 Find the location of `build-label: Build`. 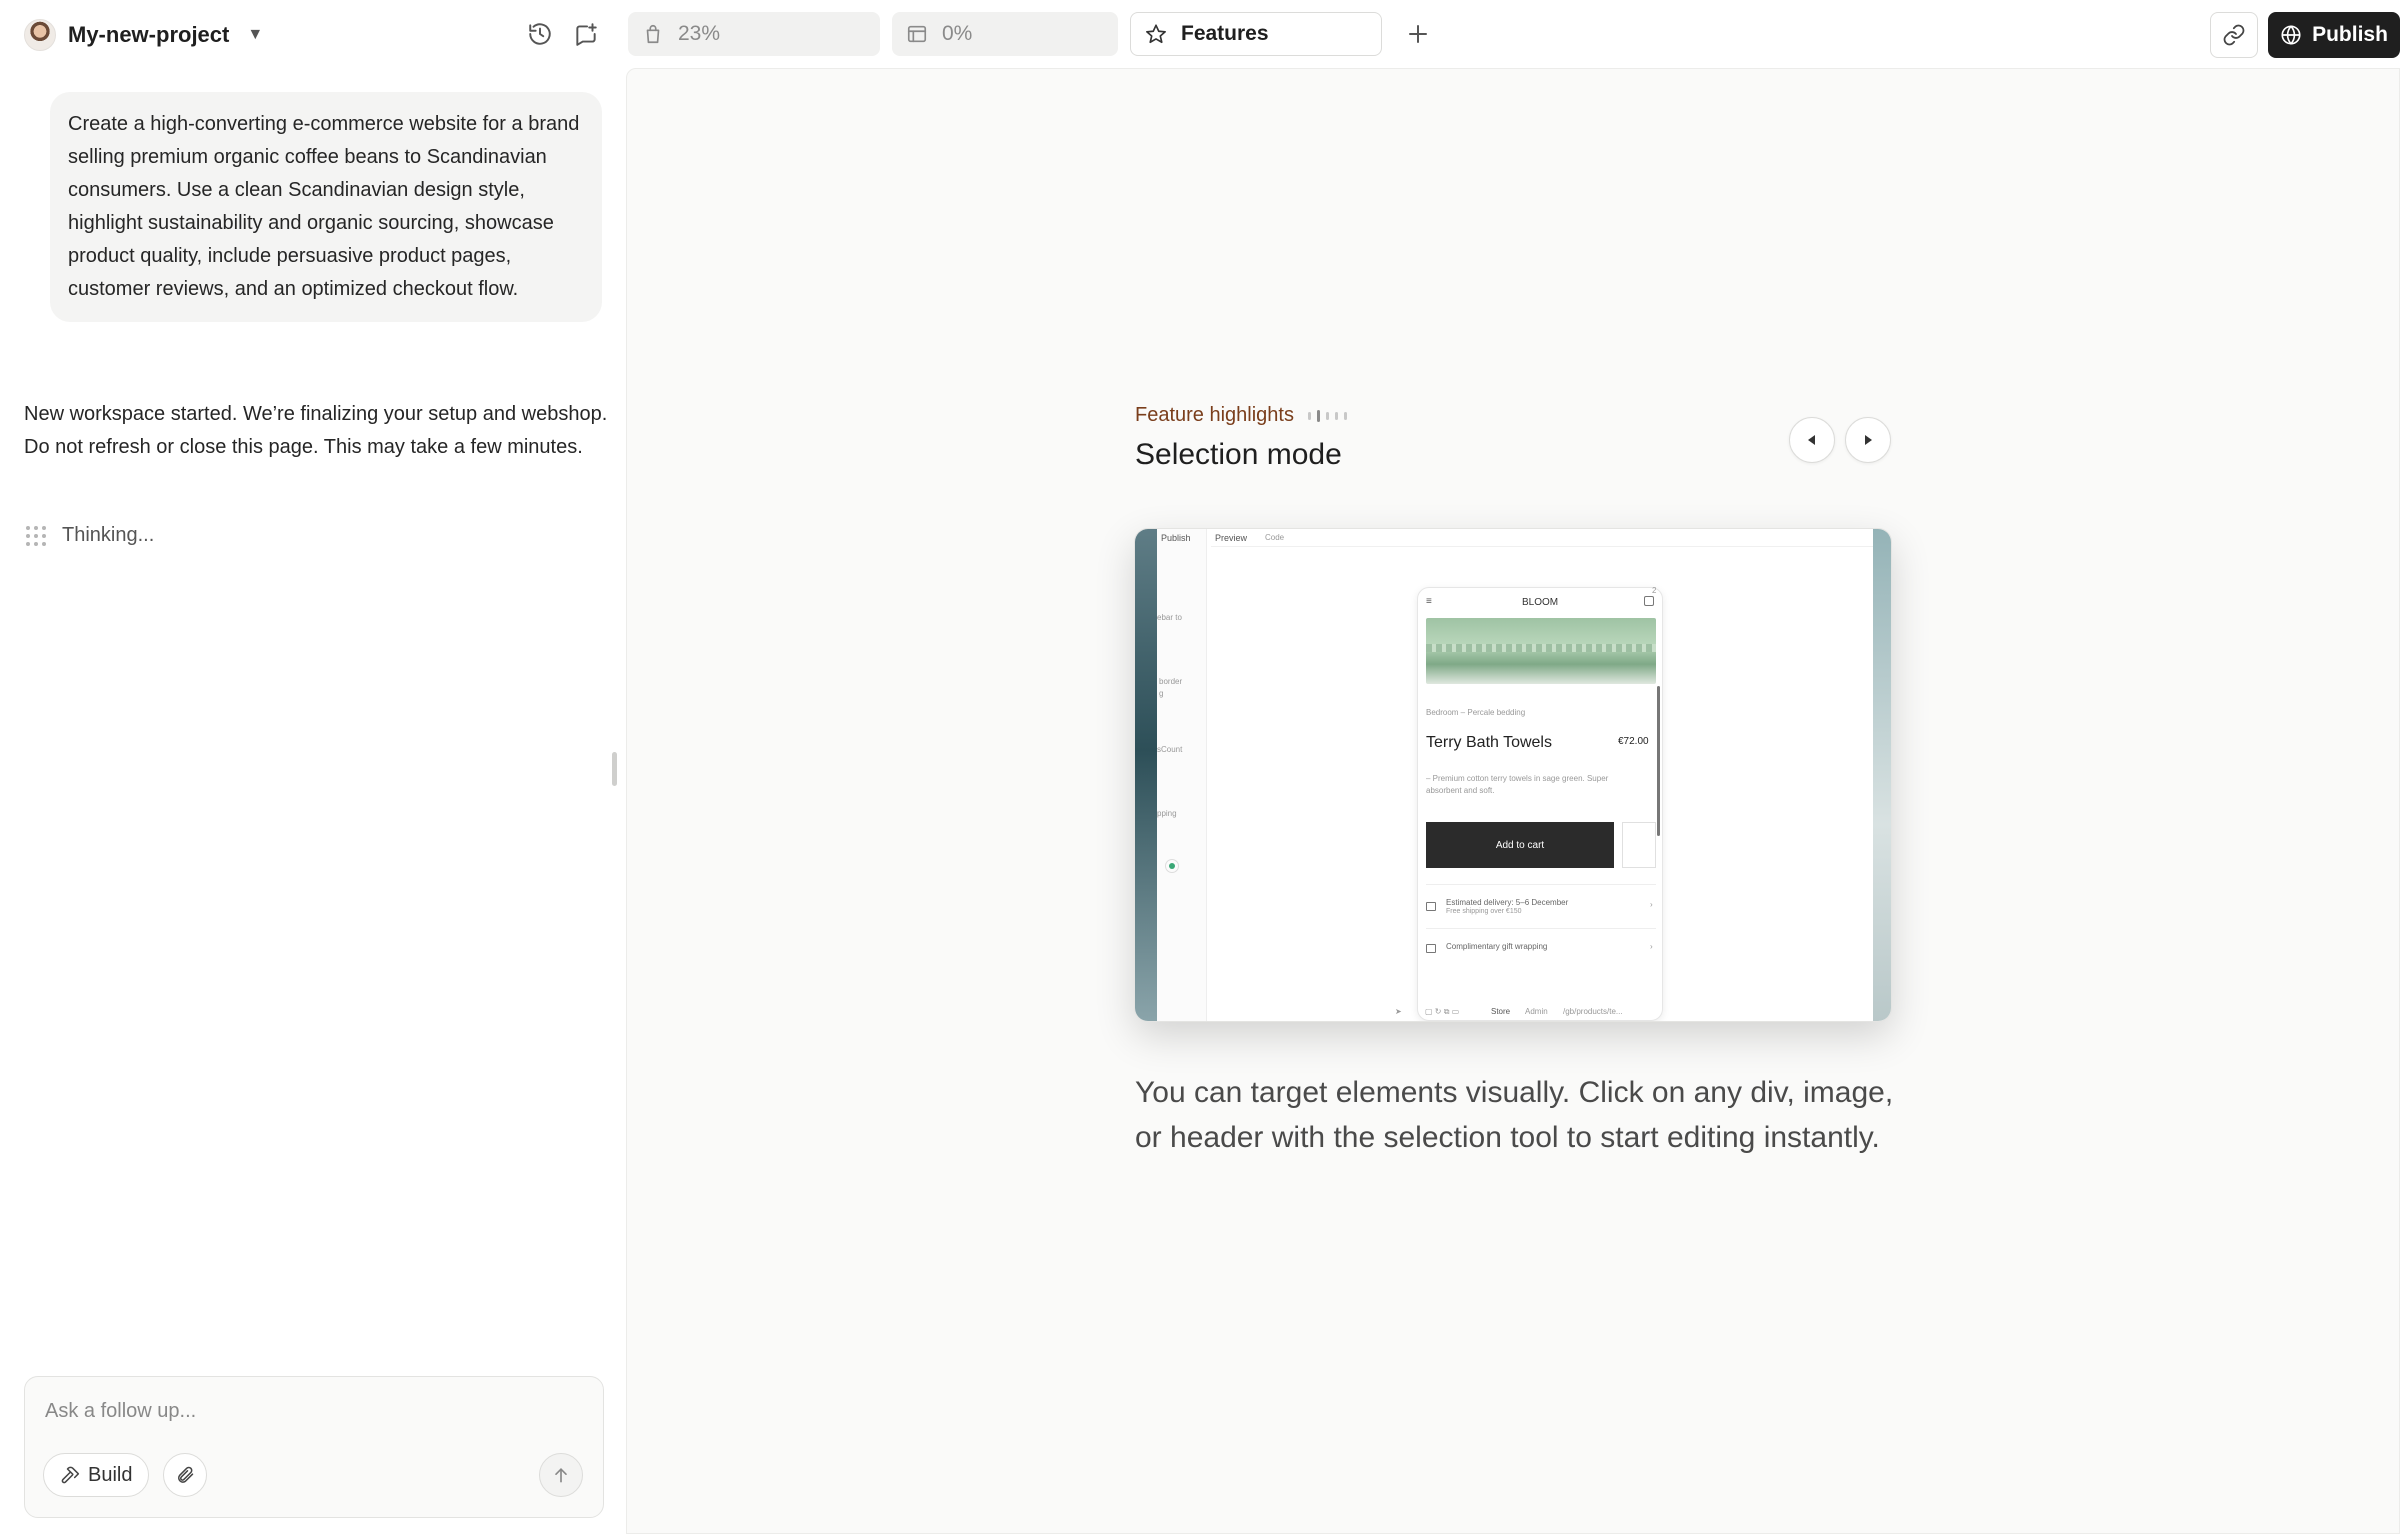

build-label: Build is located at coordinates (110, 1474).